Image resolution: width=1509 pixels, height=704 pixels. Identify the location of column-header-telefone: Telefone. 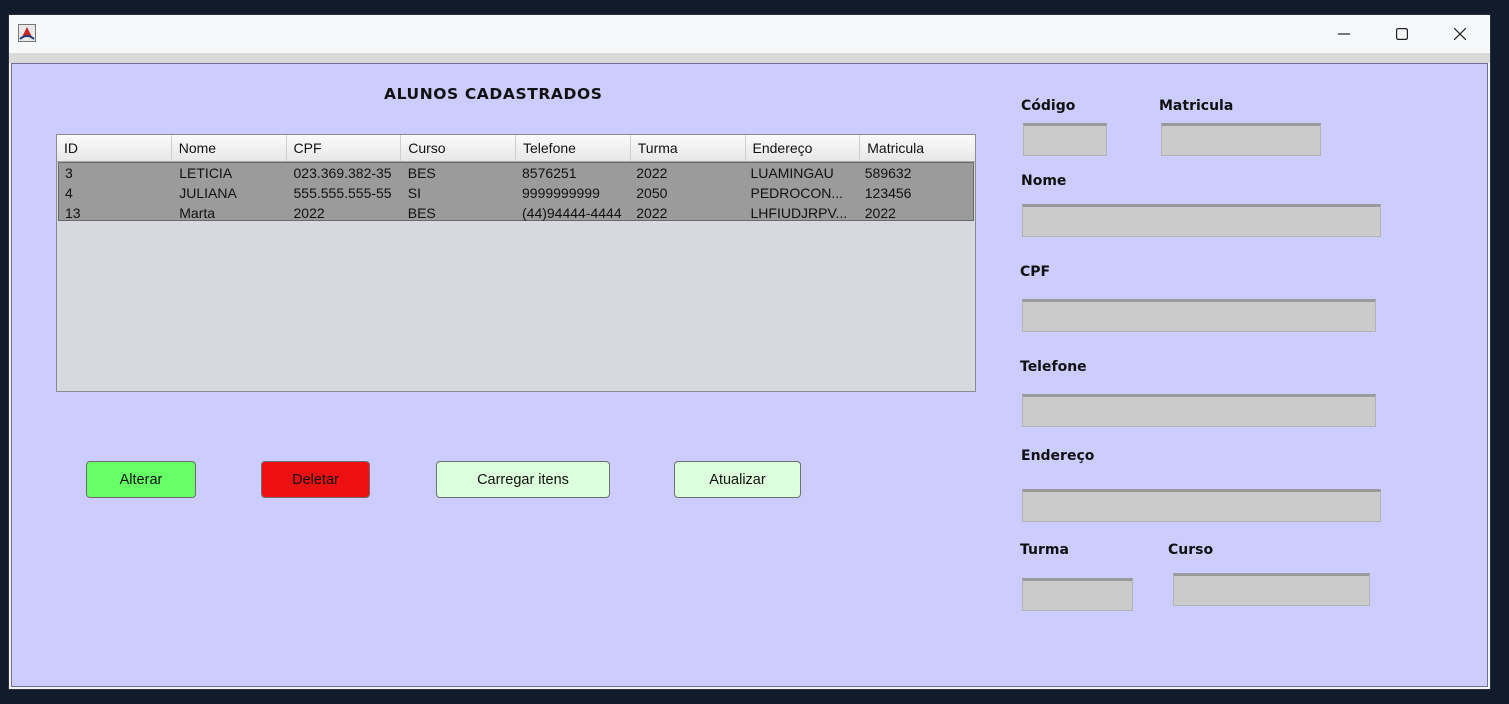
(573, 148).